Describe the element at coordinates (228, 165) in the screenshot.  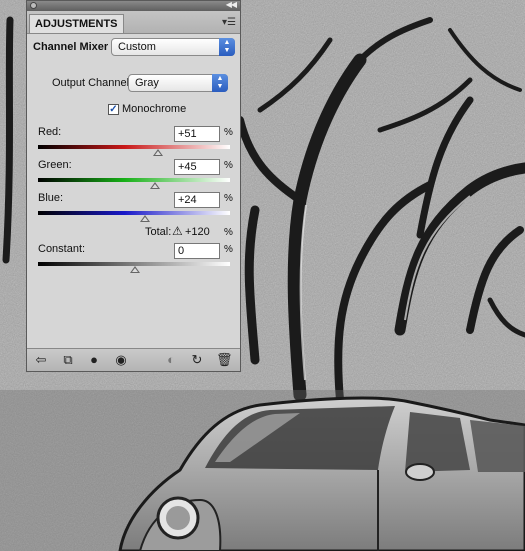
I see `green-unit: %` at that location.